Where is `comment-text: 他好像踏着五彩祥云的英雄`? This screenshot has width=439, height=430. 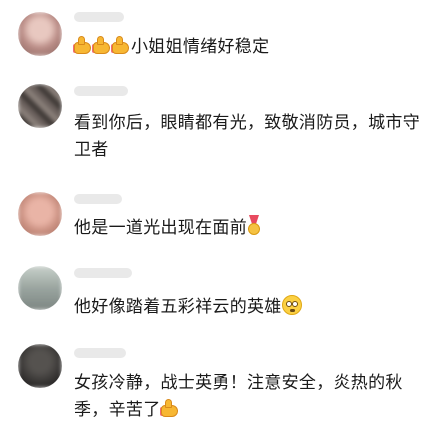 comment-text: 他好像踏着五彩祥云的英雄 is located at coordinates (178, 307).